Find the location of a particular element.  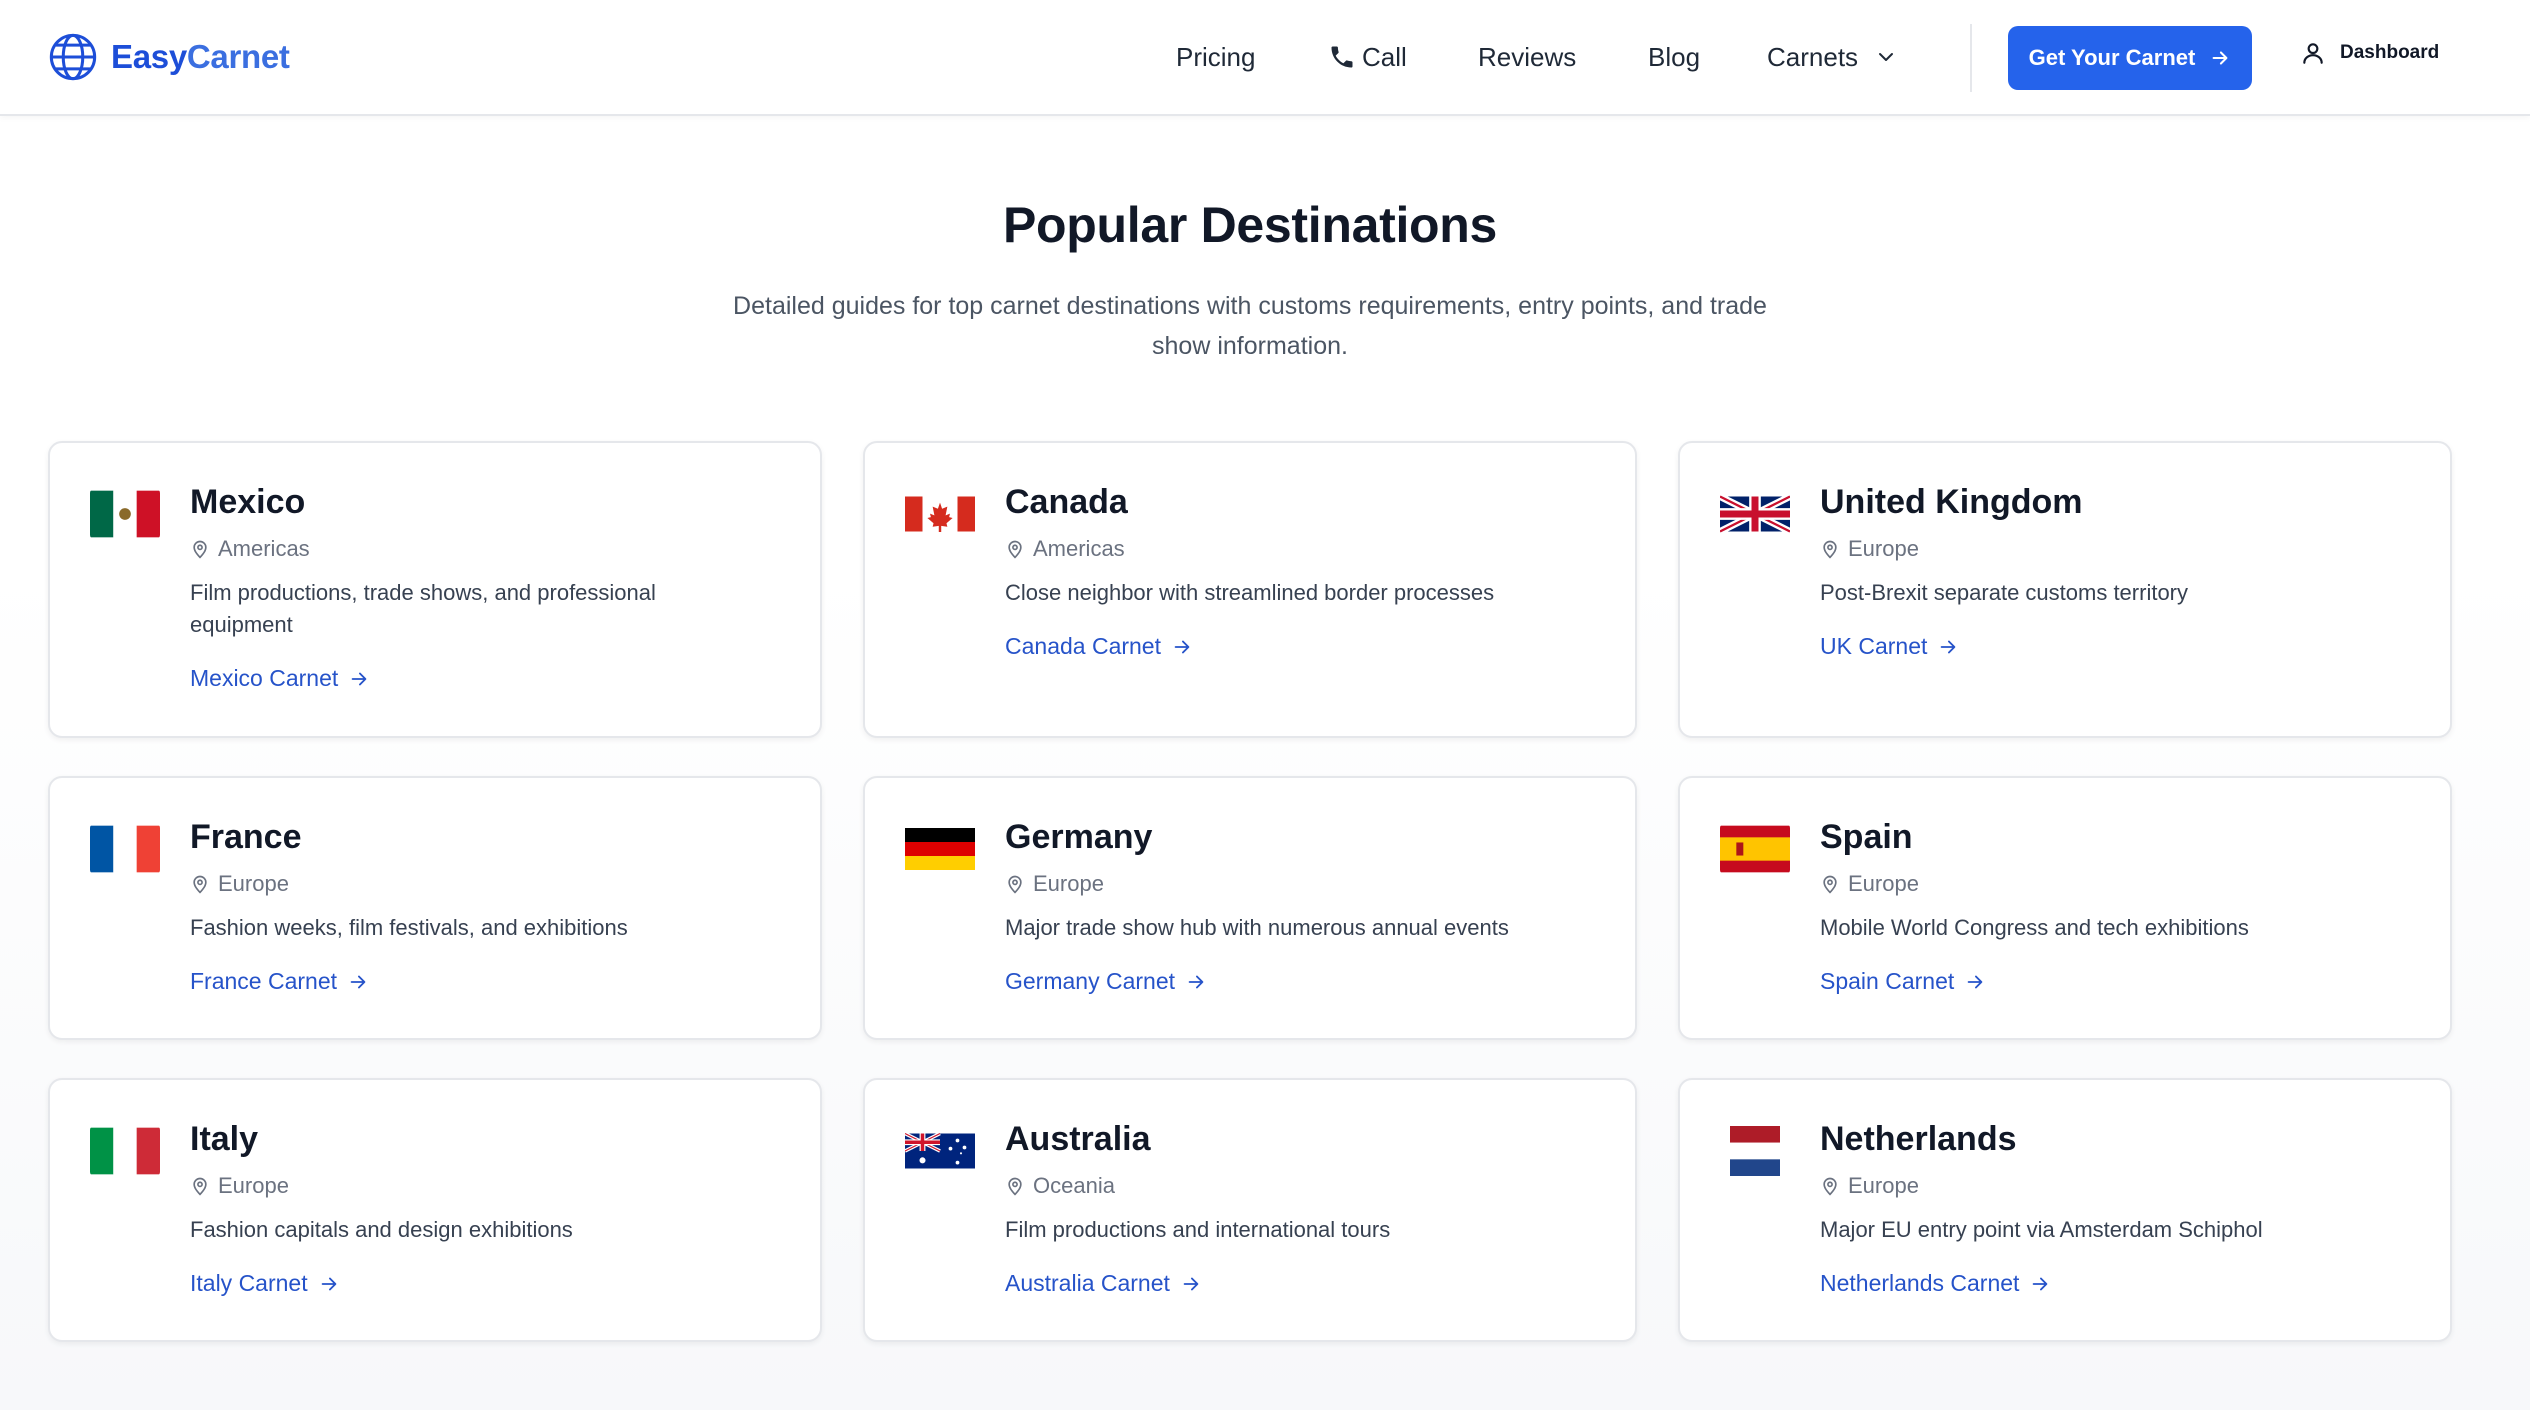

country-name: Germany is located at coordinates (1079, 837).